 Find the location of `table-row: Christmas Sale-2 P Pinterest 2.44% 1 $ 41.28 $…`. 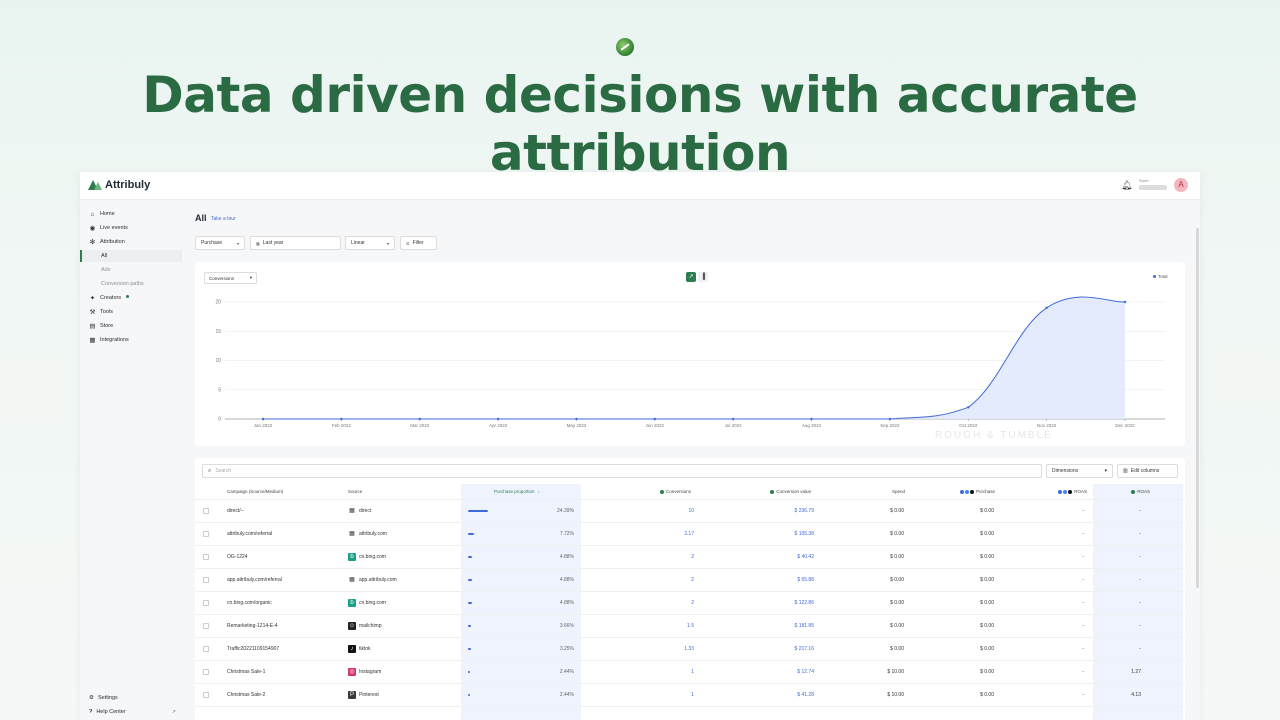

table-row: Christmas Sale-2 P Pinterest 2.44% 1 $ 41.28 $… is located at coordinates (690, 695).